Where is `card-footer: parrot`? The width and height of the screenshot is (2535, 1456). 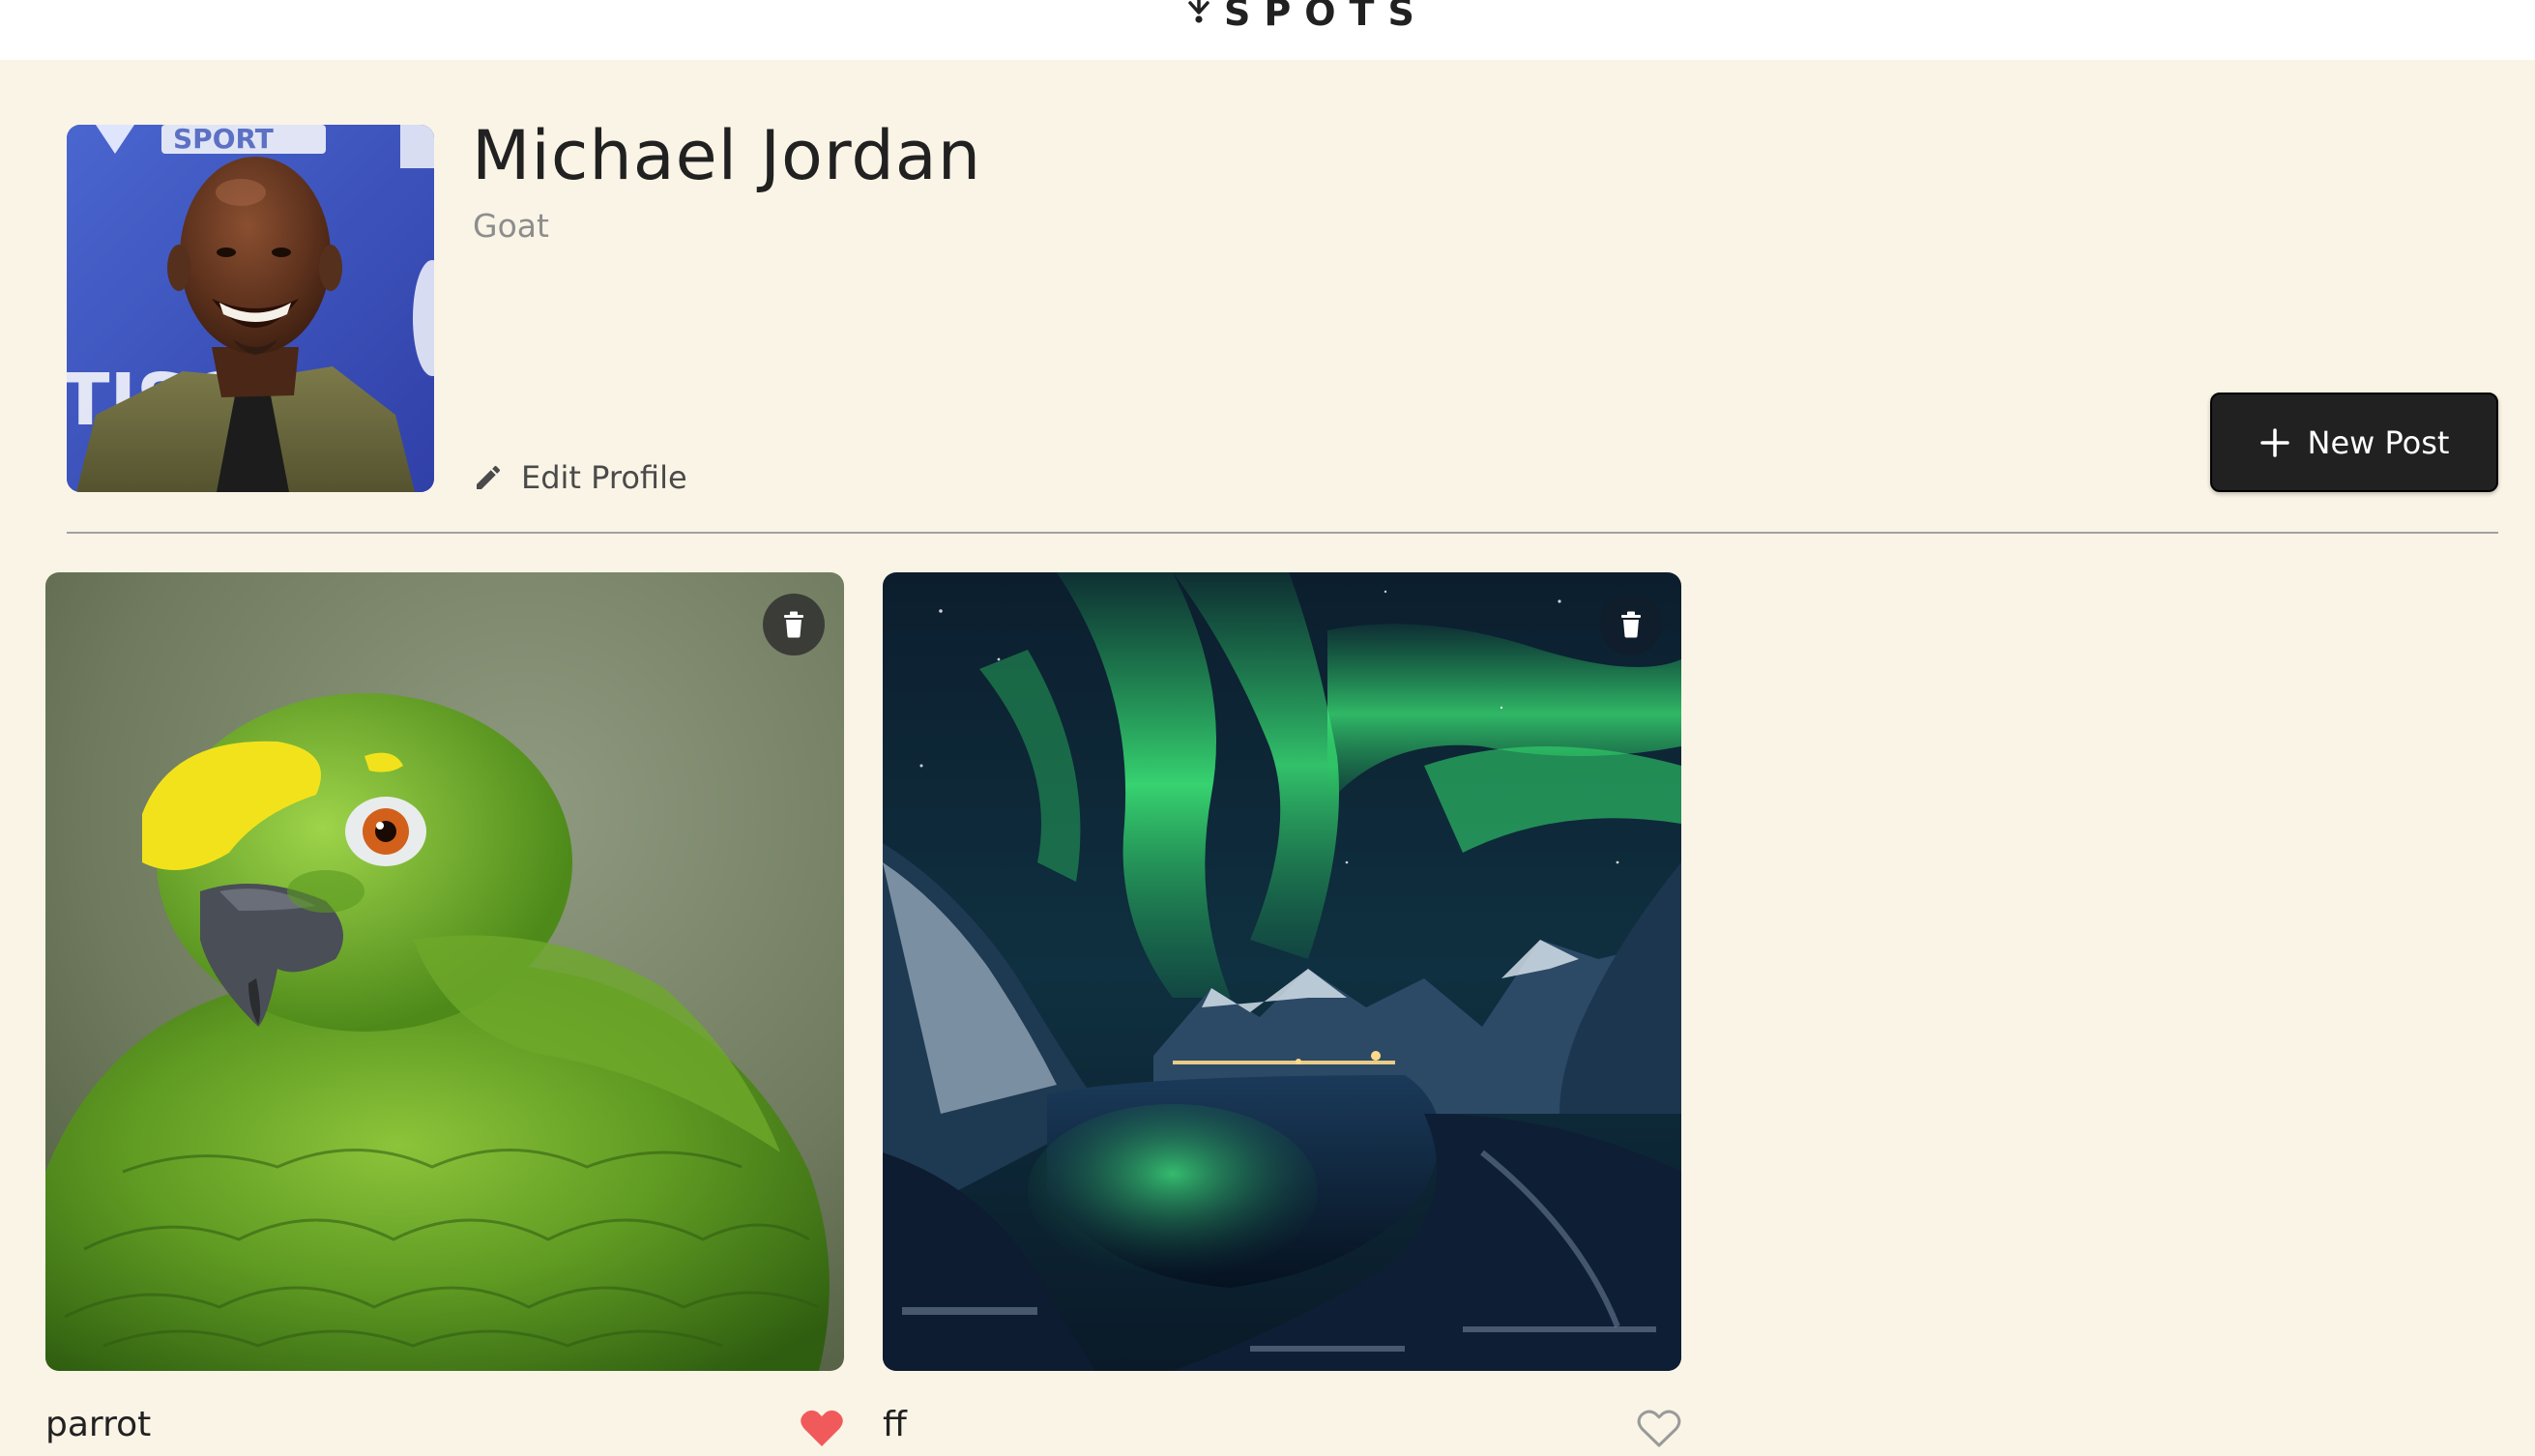 card-footer: parrot is located at coordinates (444, 1427).